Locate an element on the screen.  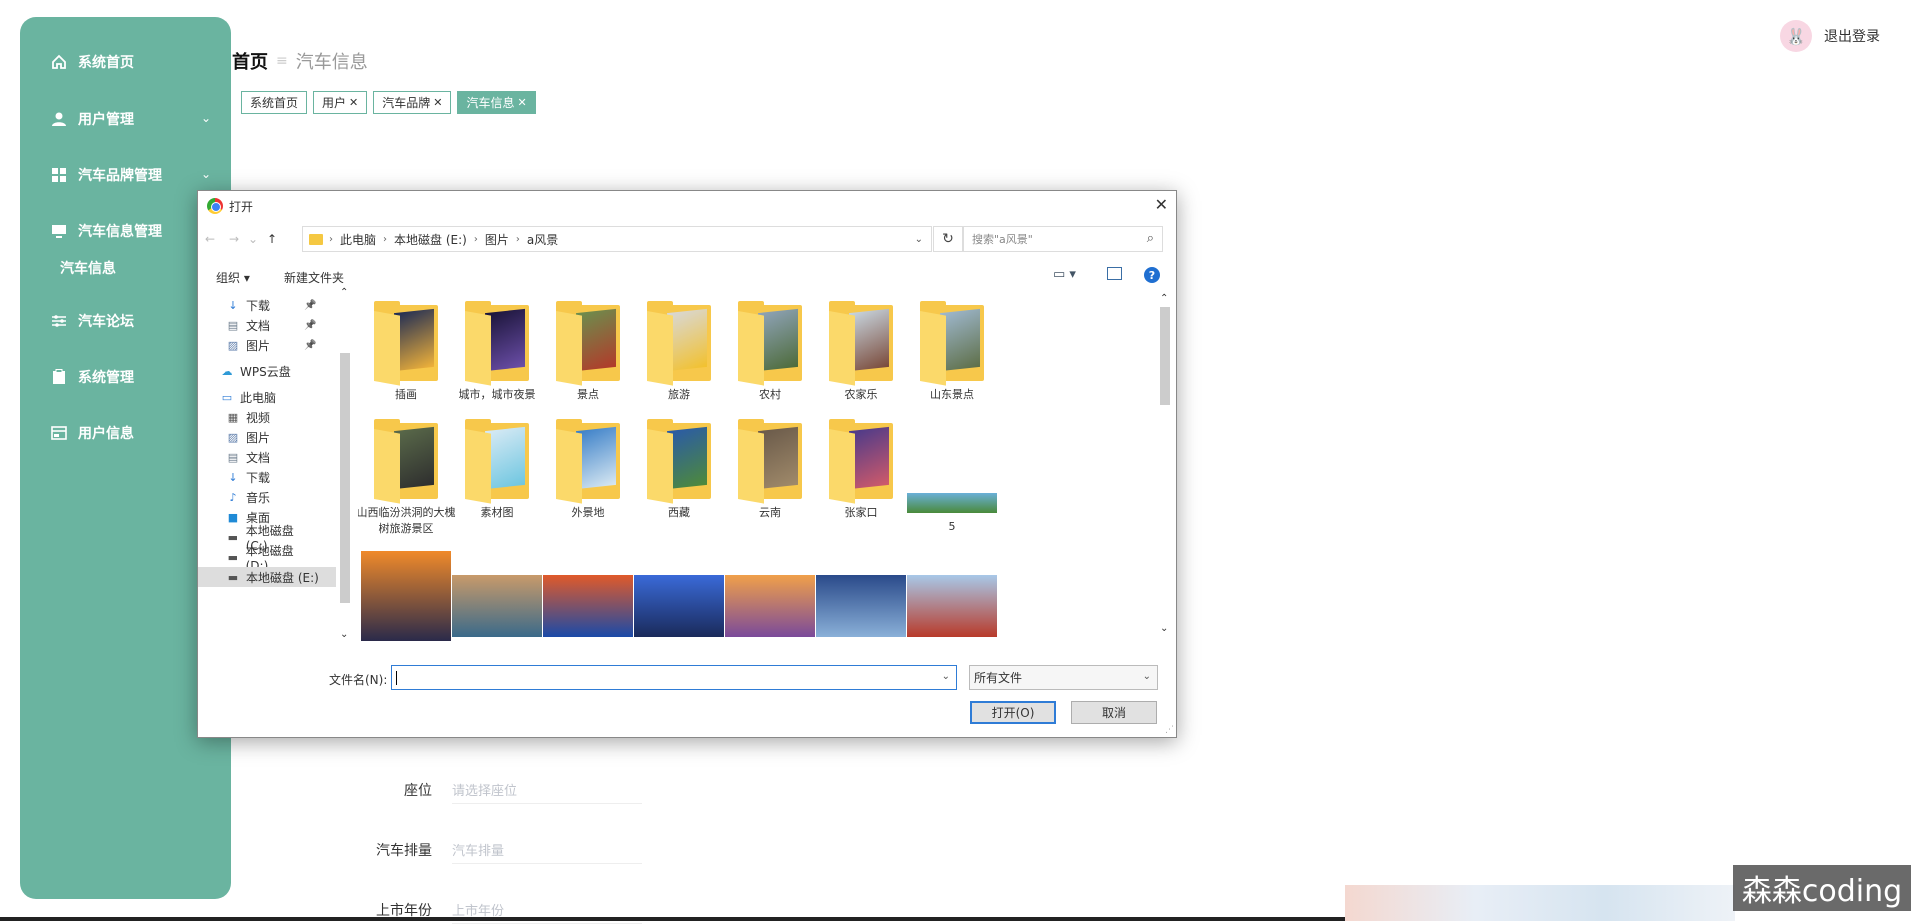
tree-item: ▦ 视频 is located at coordinates (248, 417).